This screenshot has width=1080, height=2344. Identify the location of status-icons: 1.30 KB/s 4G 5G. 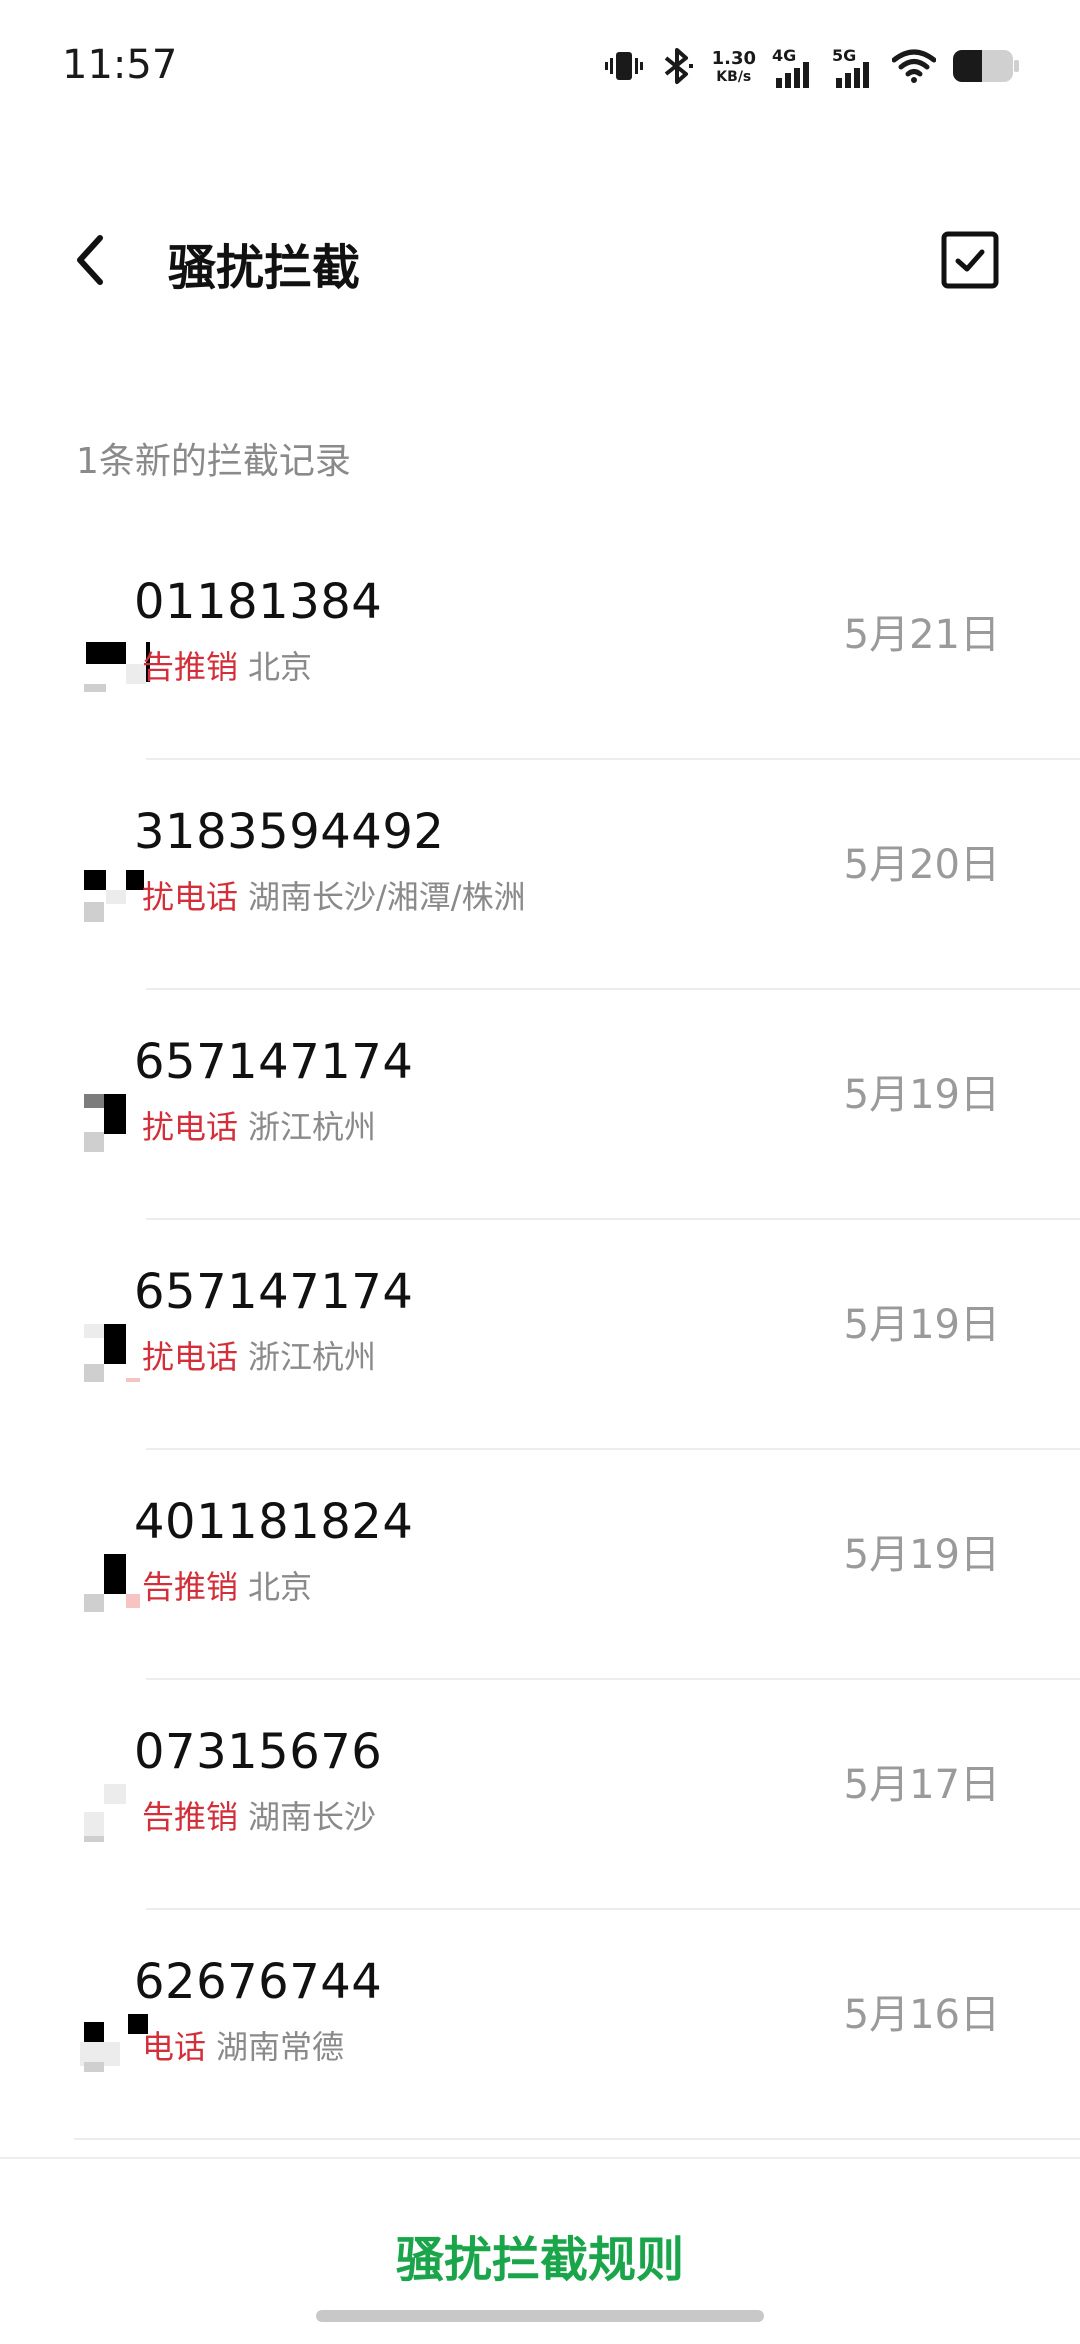
(812, 68).